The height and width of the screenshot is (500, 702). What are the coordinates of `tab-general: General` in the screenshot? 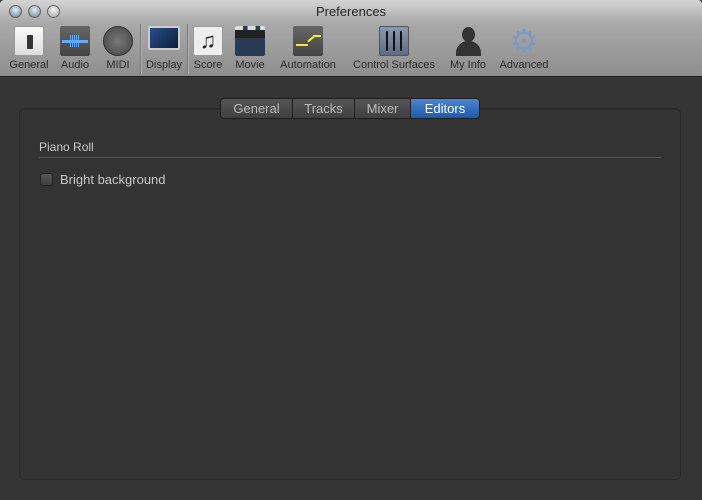 It's located at (257, 108).